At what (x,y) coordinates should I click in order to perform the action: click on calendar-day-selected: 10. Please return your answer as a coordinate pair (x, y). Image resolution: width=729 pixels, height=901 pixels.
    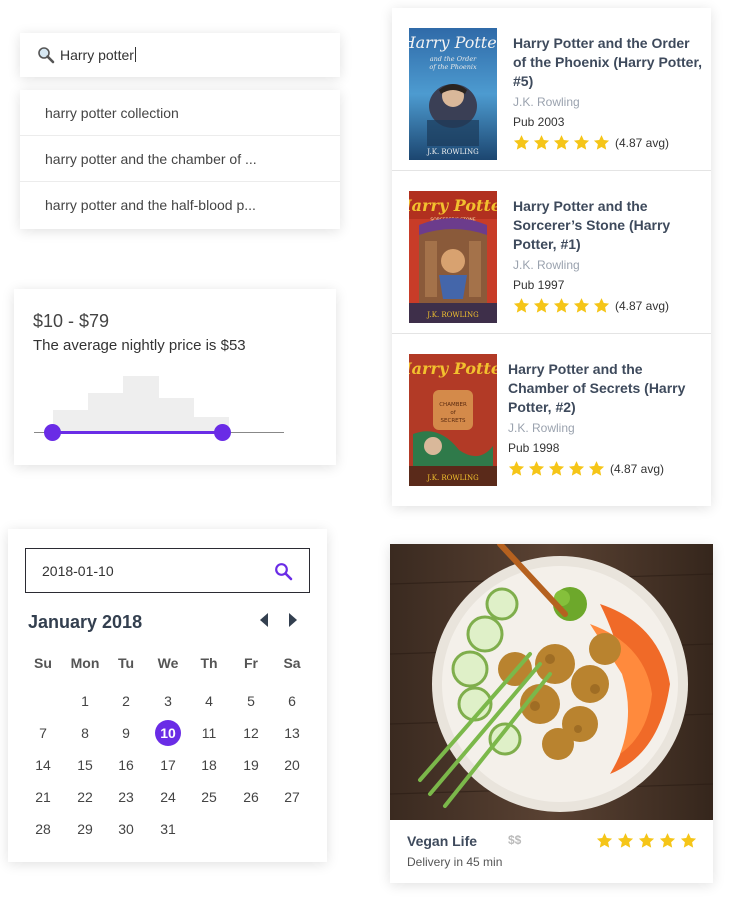
    Looking at the image, I should click on (168, 733).